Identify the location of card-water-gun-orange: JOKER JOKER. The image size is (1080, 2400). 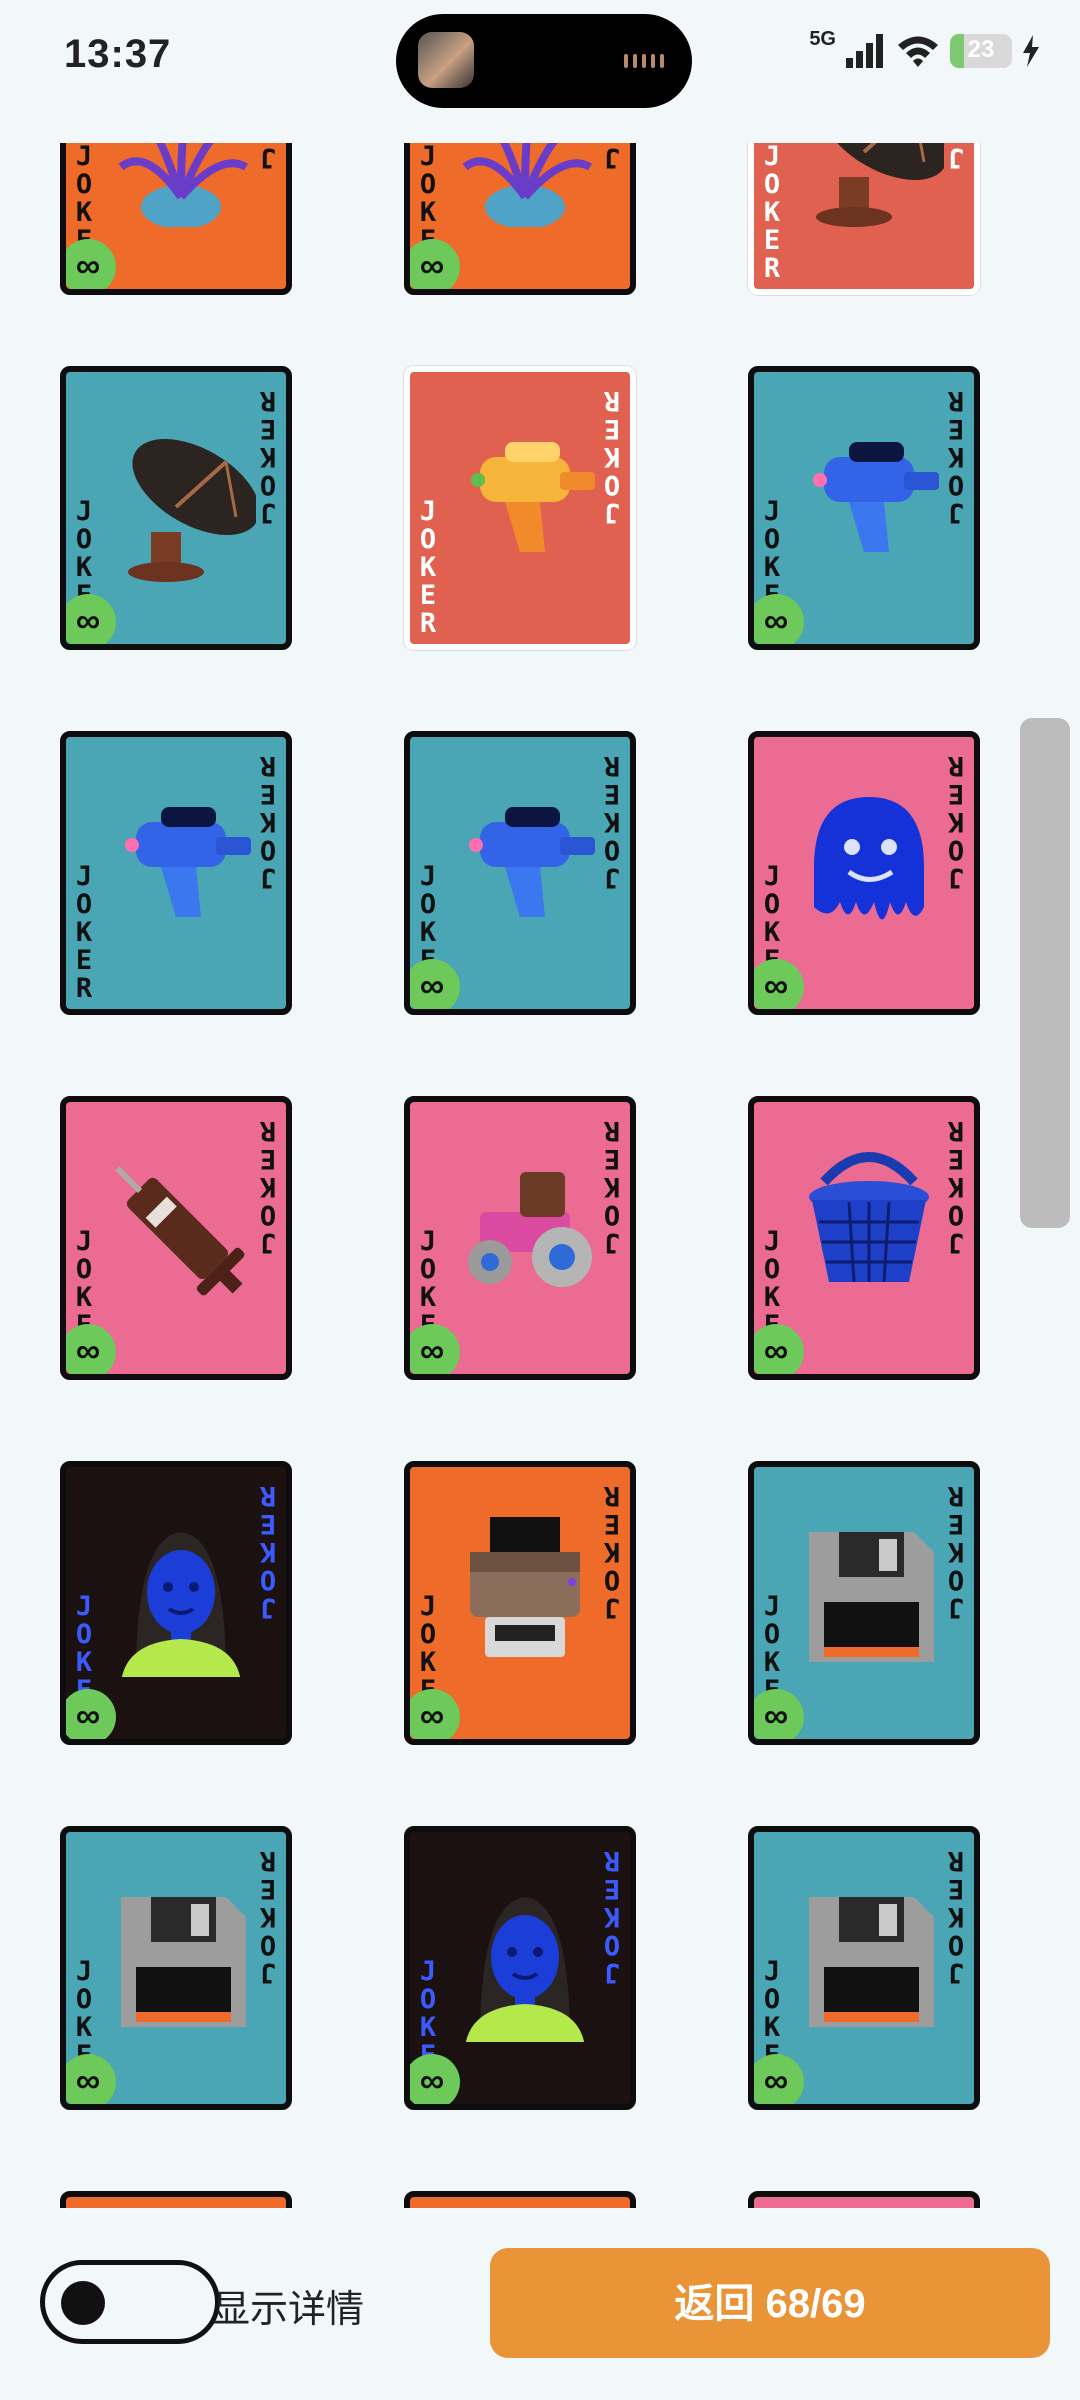
(520, 508).